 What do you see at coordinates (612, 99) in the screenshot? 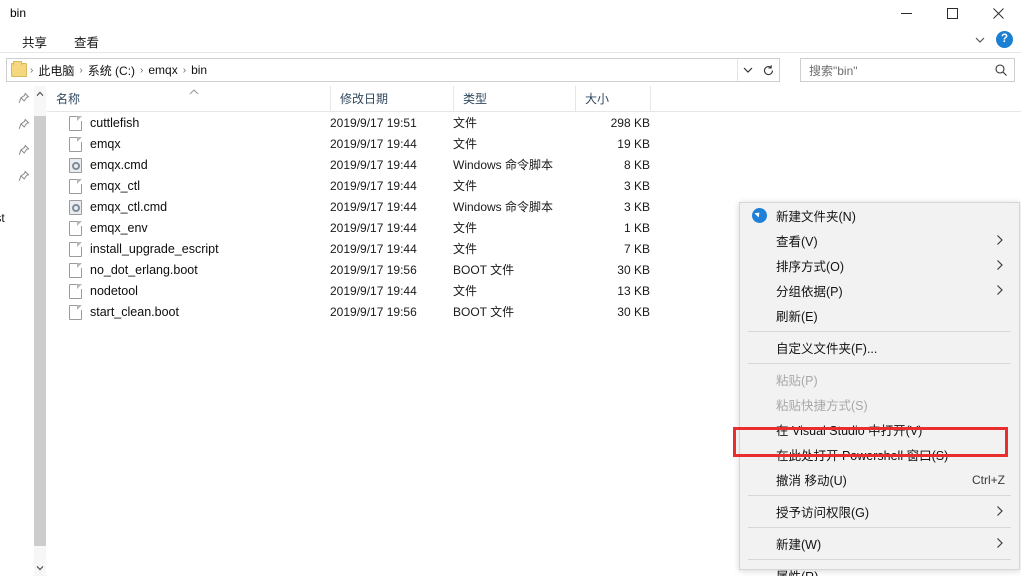
I see `column-header-size: 大小` at bounding box center [612, 99].